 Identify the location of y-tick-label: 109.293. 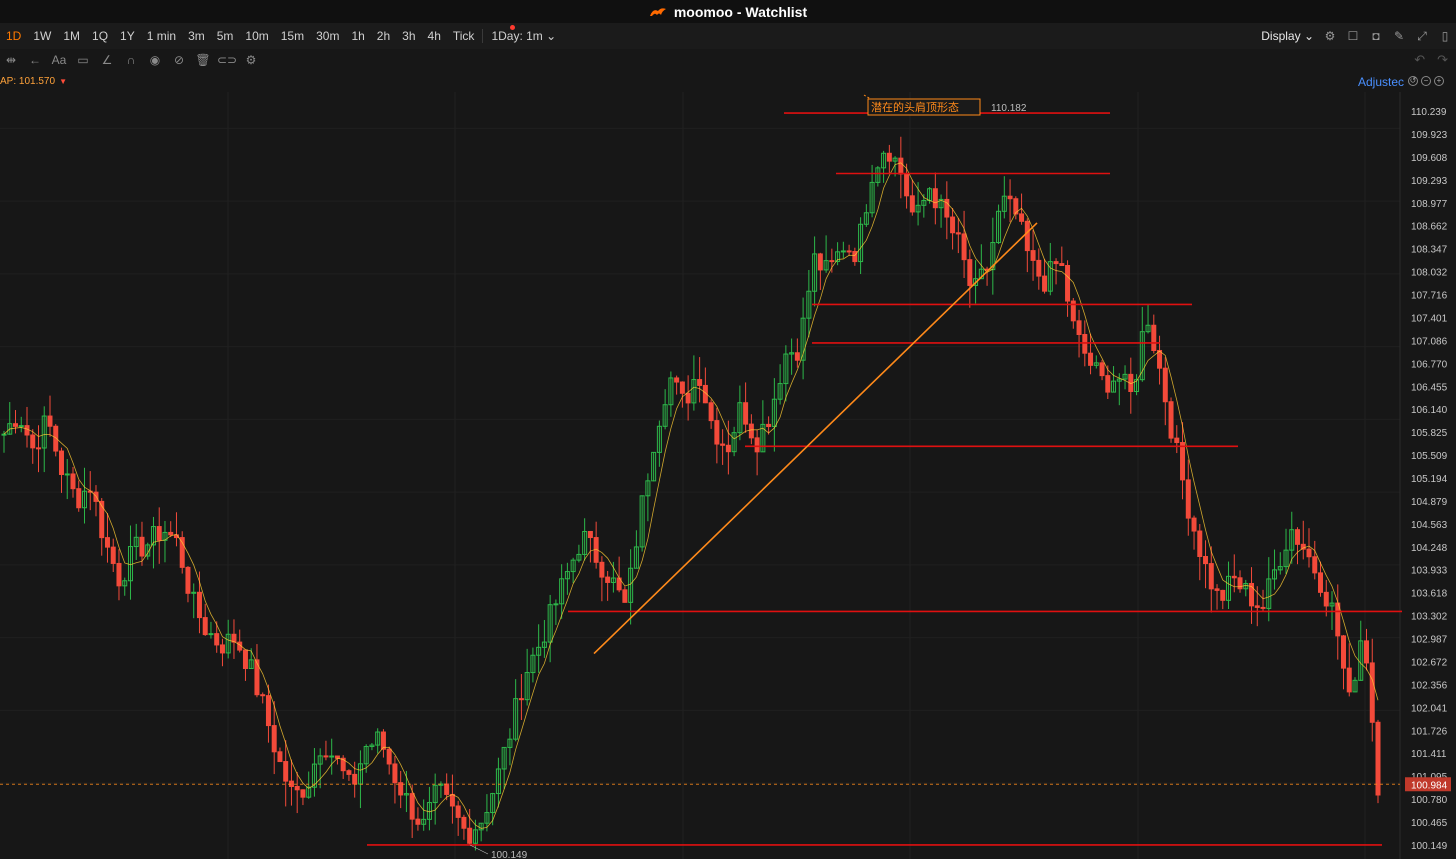
(1429, 181).